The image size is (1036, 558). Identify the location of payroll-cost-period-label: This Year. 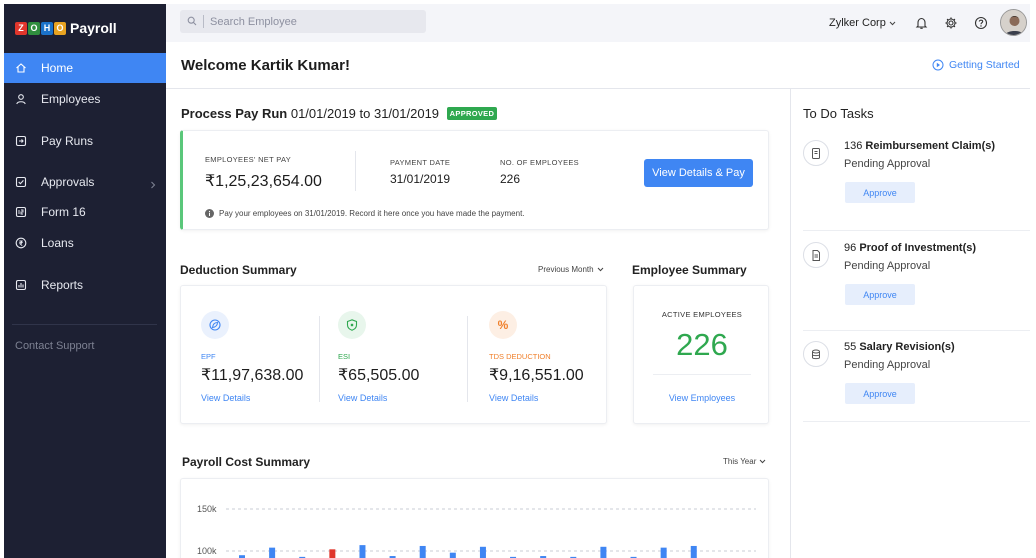
(740, 461).